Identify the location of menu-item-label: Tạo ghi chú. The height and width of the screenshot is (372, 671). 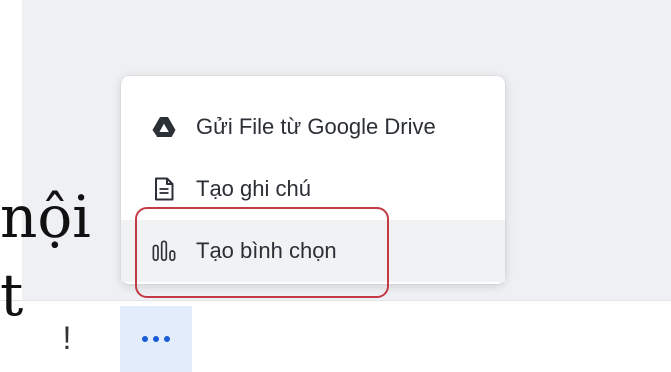
(253, 188).